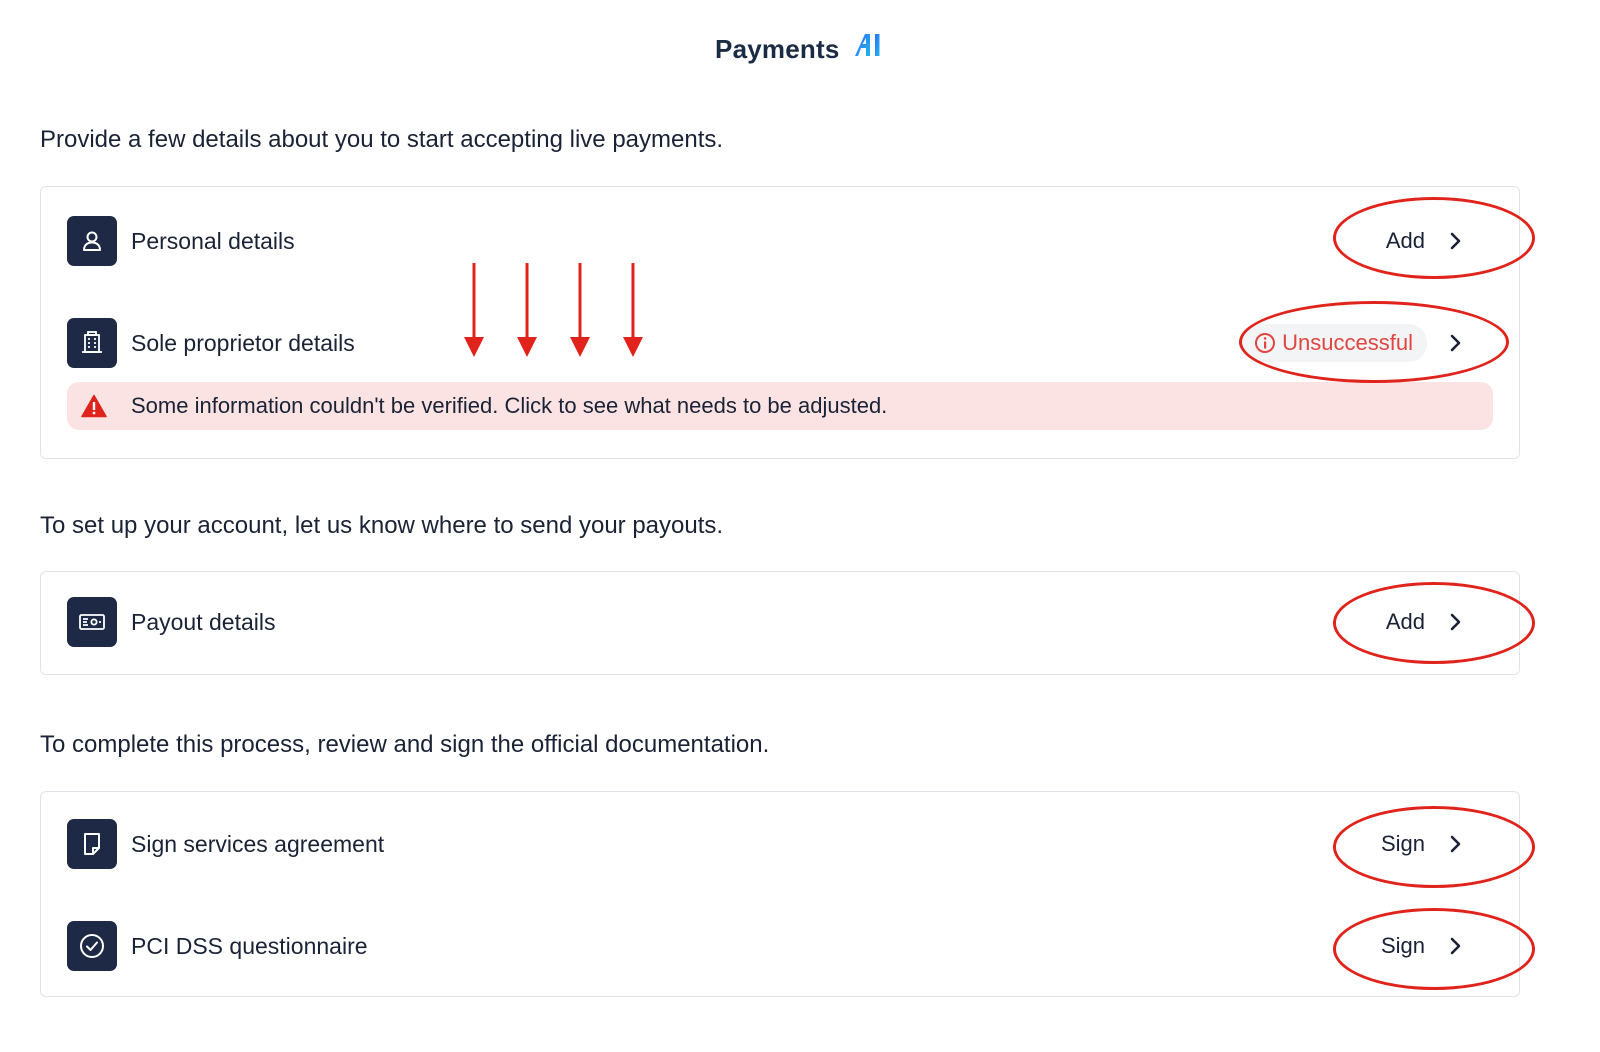 The width and height of the screenshot is (1600, 1052). I want to click on add-payout-details-button: Add, so click(1424, 622).